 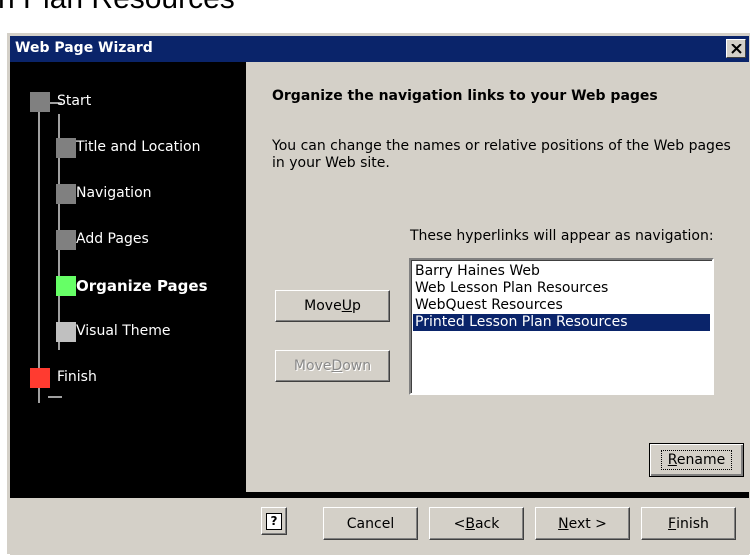 I want to click on move-down-label-pre: Move, so click(x=312, y=366).